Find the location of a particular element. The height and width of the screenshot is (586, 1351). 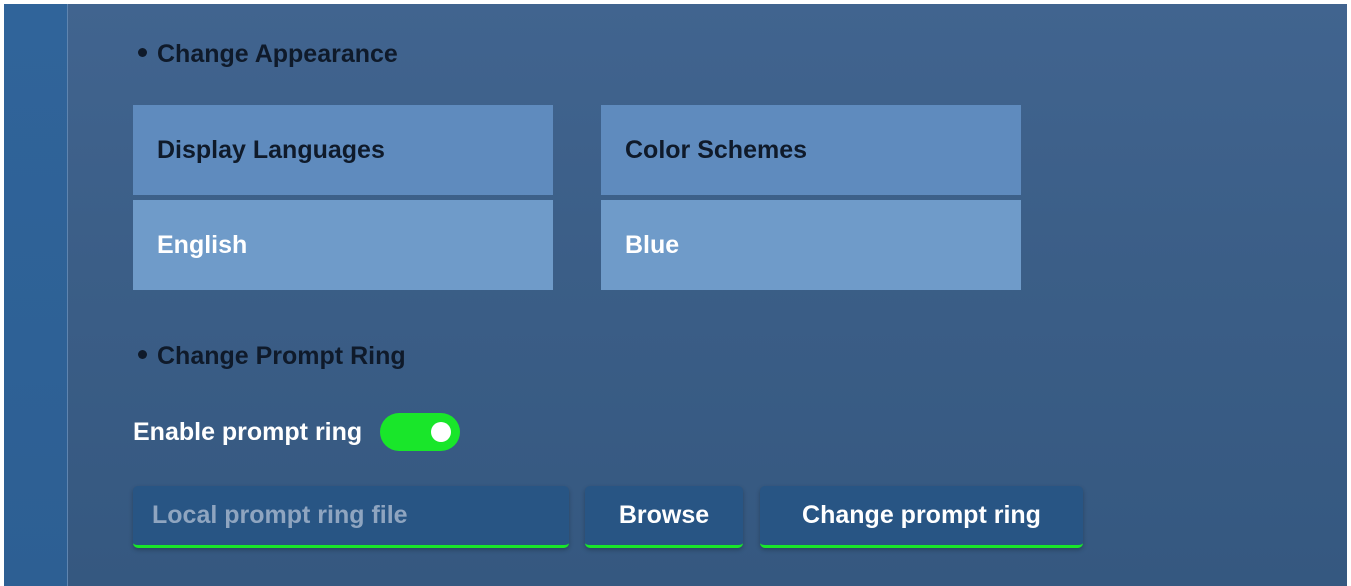

color-schemes-label: Color Schemes is located at coordinates (716, 149).